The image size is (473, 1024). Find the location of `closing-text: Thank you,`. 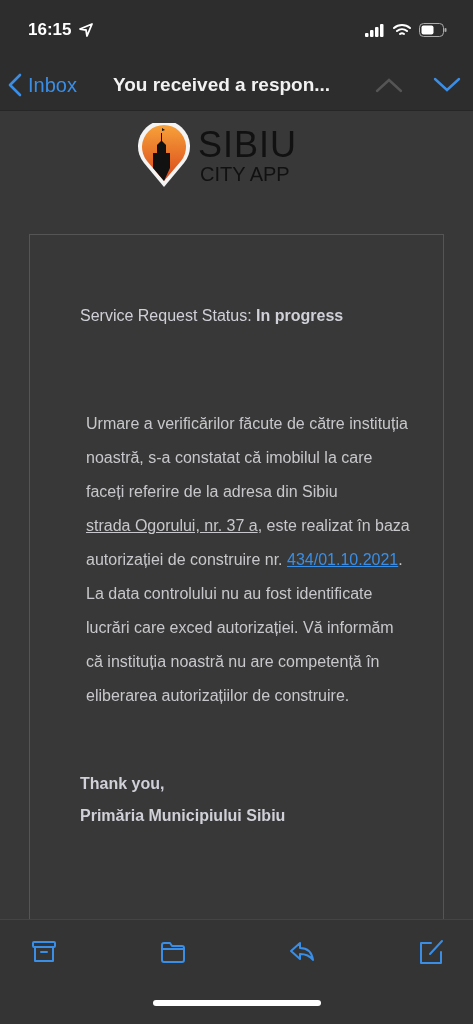

closing-text: Thank you, is located at coordinates (123, 784).